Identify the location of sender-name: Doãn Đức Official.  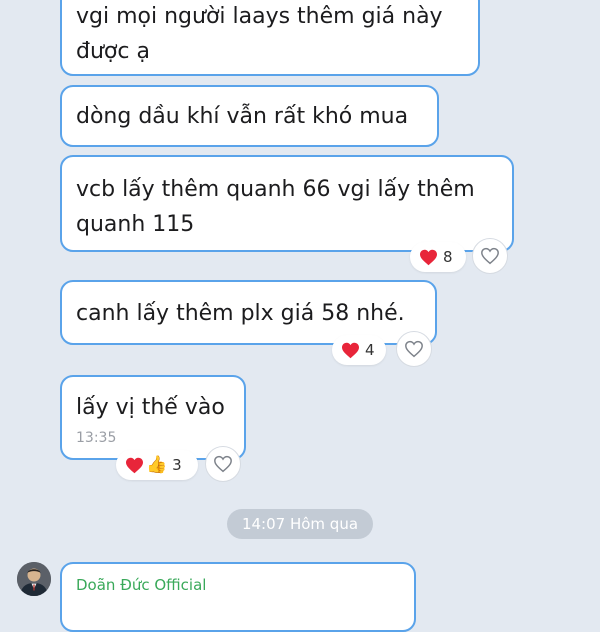
(238, 585).